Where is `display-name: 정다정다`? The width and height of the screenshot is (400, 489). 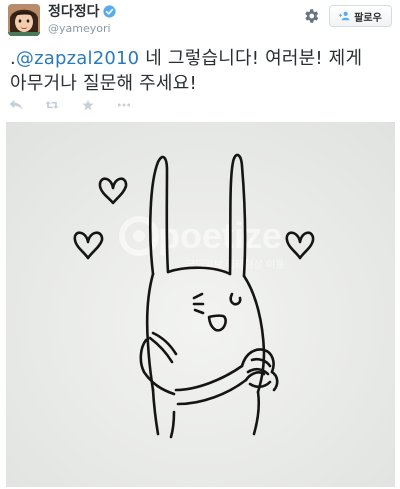
display-name: 정다정다 is located at coordinates (82, 12).